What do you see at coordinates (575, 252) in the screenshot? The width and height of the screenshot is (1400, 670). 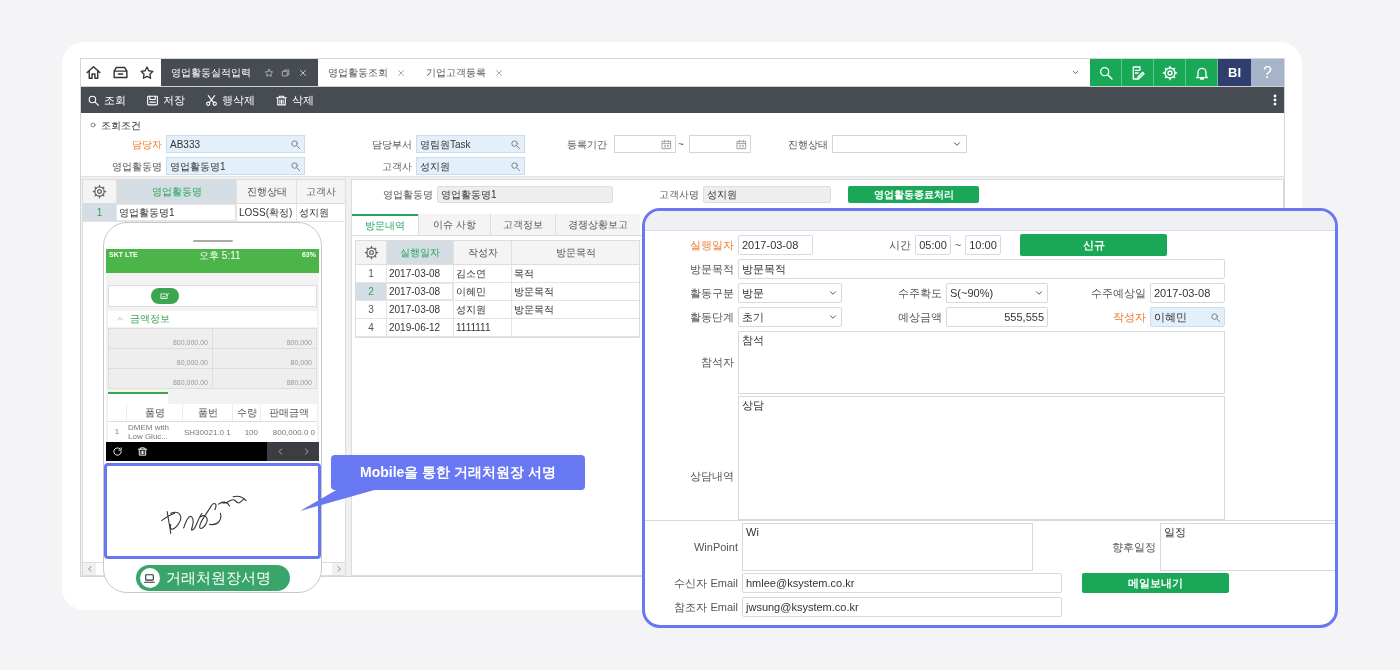 I see `column-header: 방문목적` at bounding box center [575, 252].